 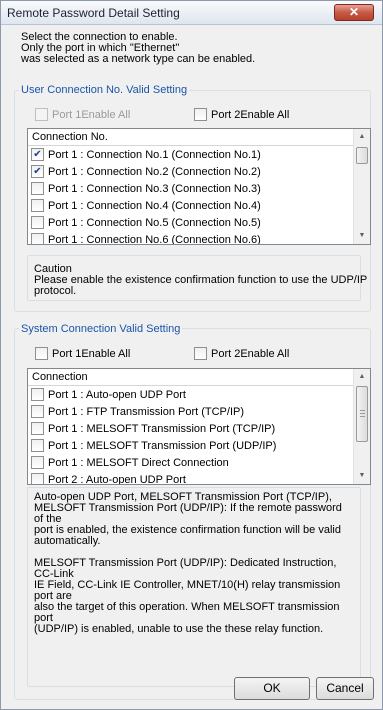 What do you see at coordinates (41, 353) in the screenshot?
I see `system-port1-enable-all-checkbox` at bounding box center [41, 353].